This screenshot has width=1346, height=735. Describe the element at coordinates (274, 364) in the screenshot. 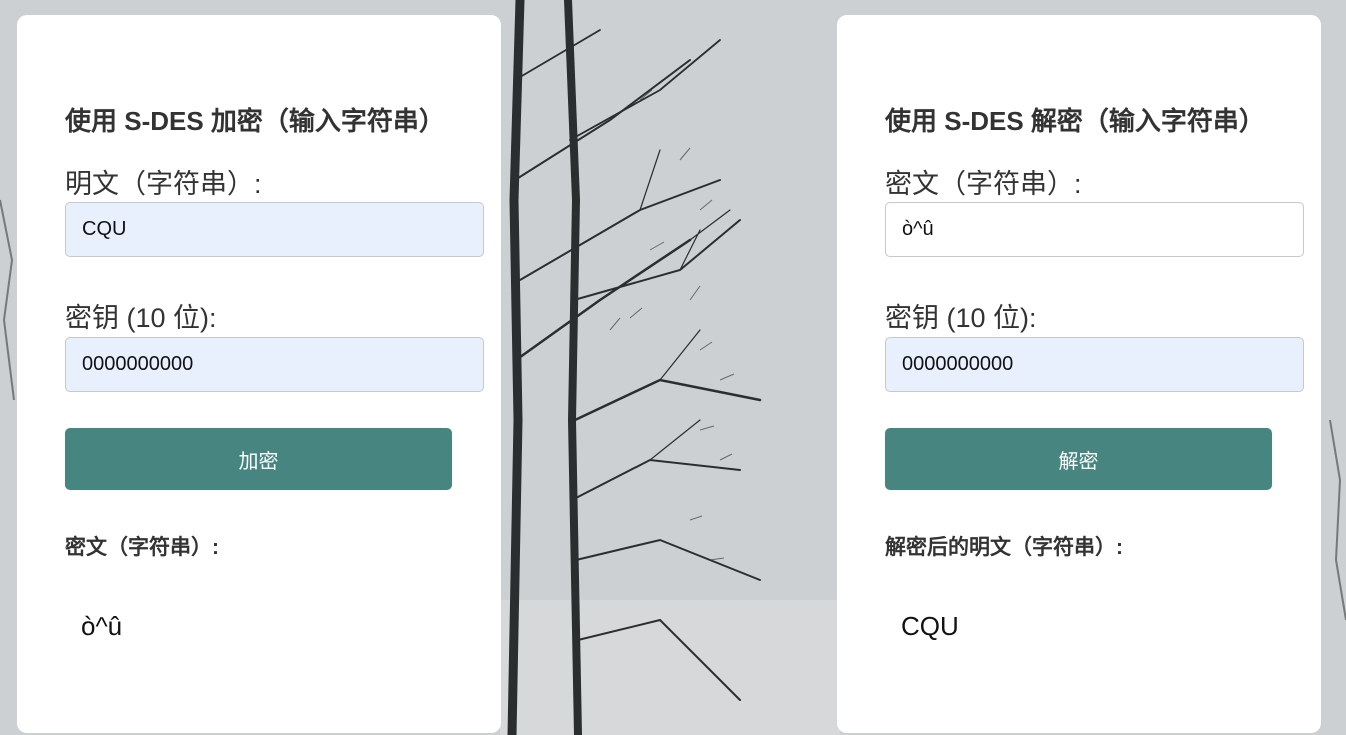

I see `encrypt-key-input` at that location.